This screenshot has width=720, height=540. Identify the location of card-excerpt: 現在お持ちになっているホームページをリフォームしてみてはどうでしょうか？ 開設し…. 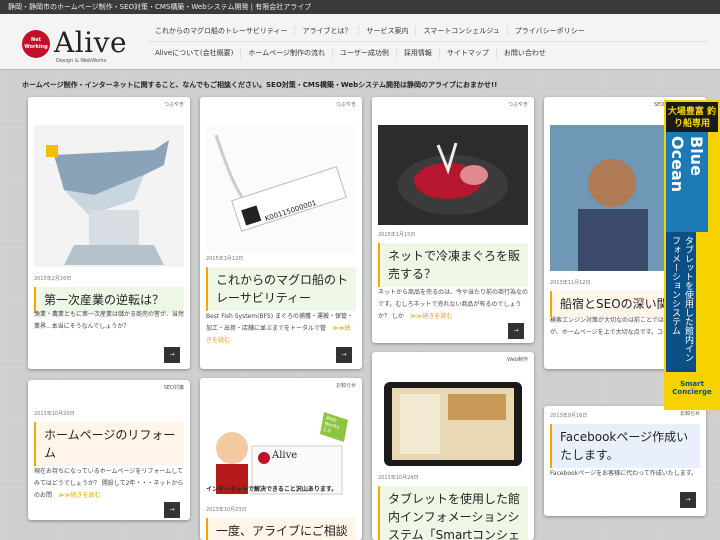
(109, 484).